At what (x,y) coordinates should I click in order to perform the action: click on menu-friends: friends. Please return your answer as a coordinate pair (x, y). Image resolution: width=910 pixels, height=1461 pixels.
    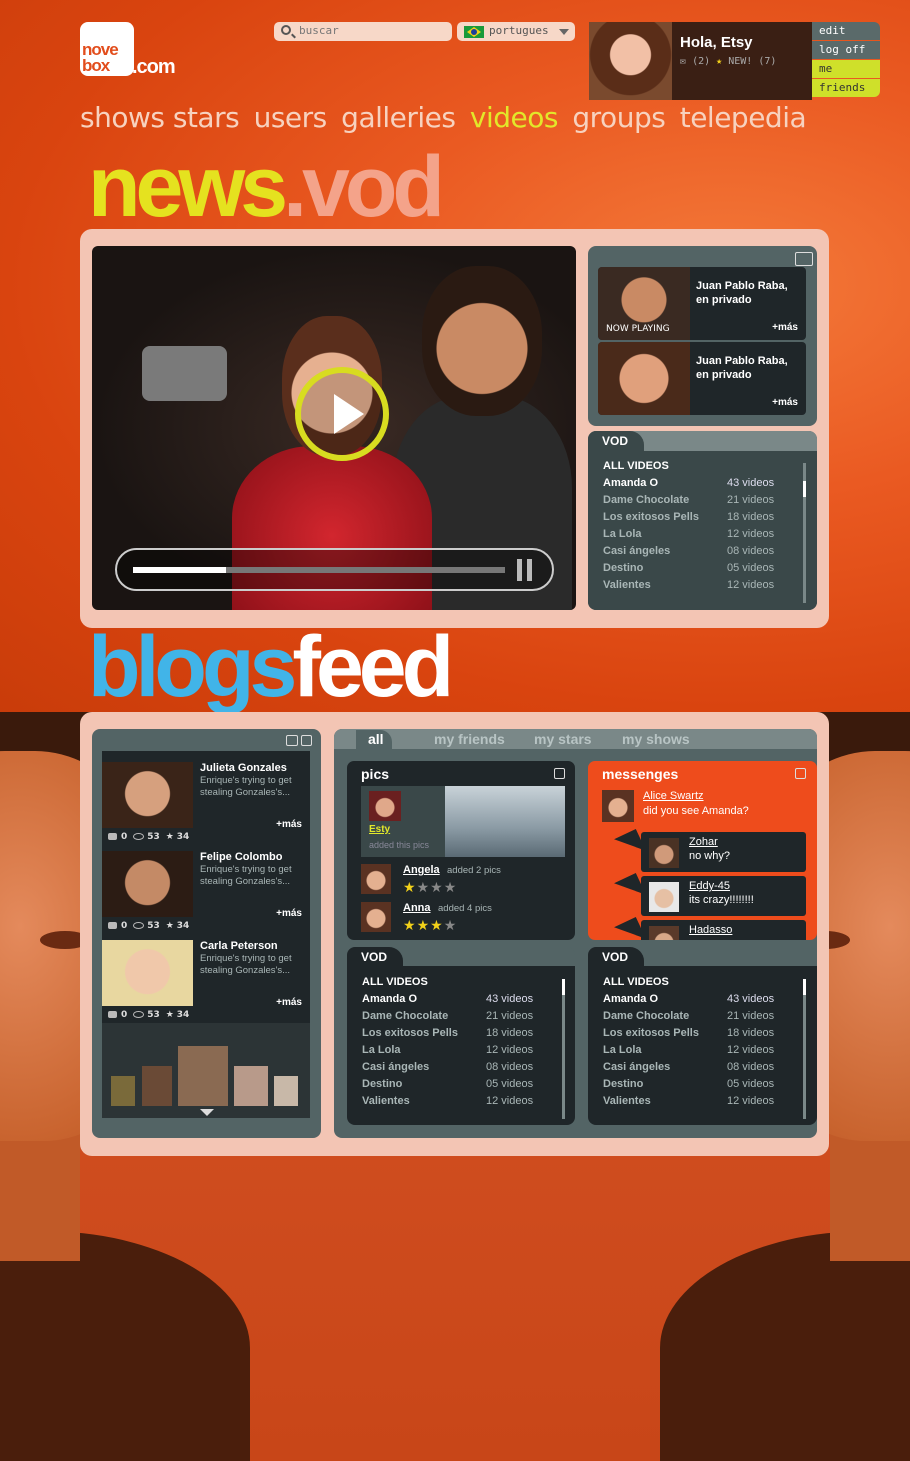
    Looking at the image, I should click on (846, 88).